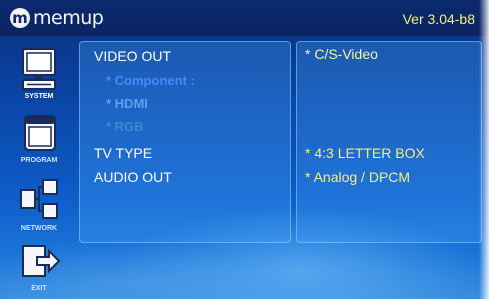 This screenshot has width=489, height=299. Describe the element at coordinates (341, 54) in the screenshot. I see `video-out-value: * C/S-Video` at that location.